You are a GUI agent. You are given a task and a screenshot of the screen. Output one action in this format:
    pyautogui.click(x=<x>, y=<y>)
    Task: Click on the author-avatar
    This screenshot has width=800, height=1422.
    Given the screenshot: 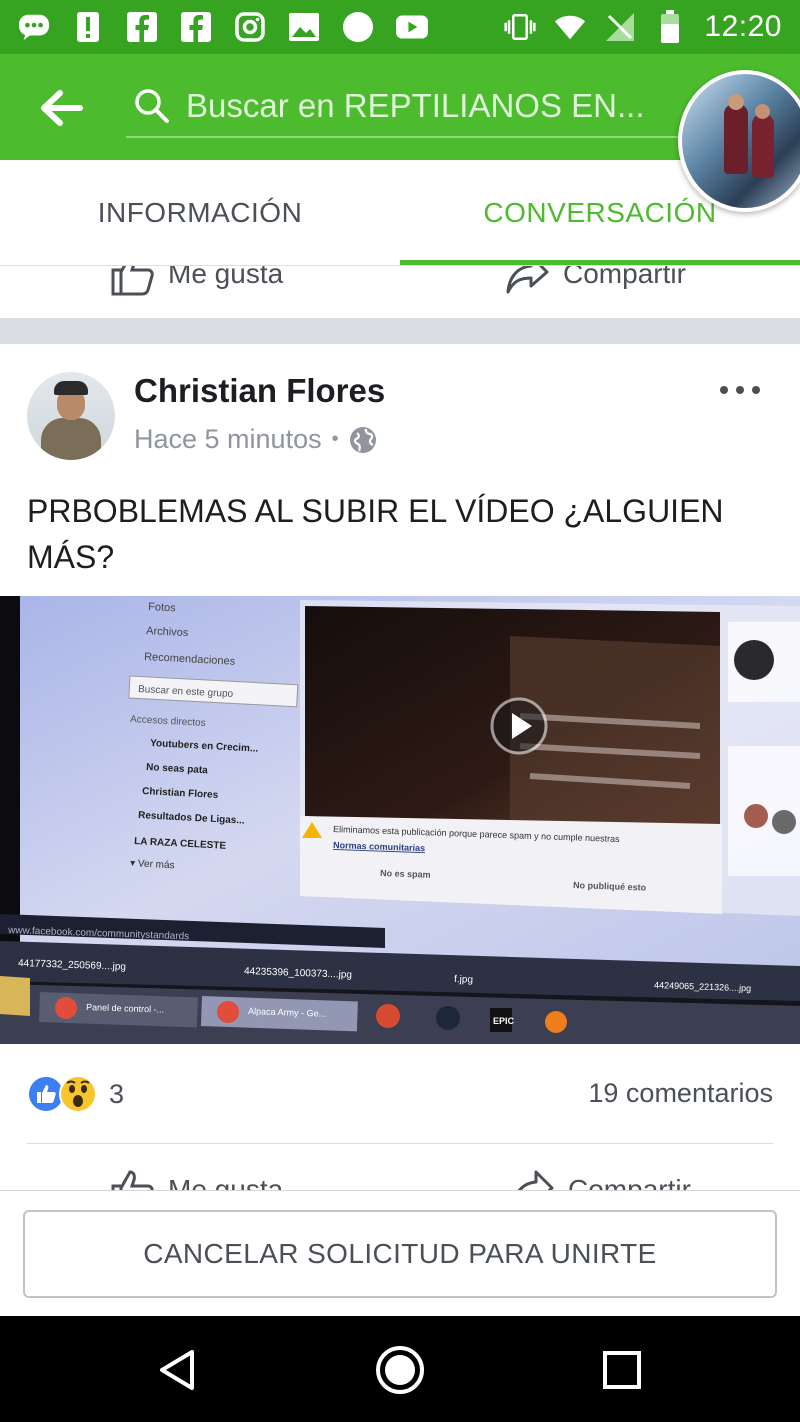 What is the action you would take?
    pyautogui.click(x=71, y=416)
    